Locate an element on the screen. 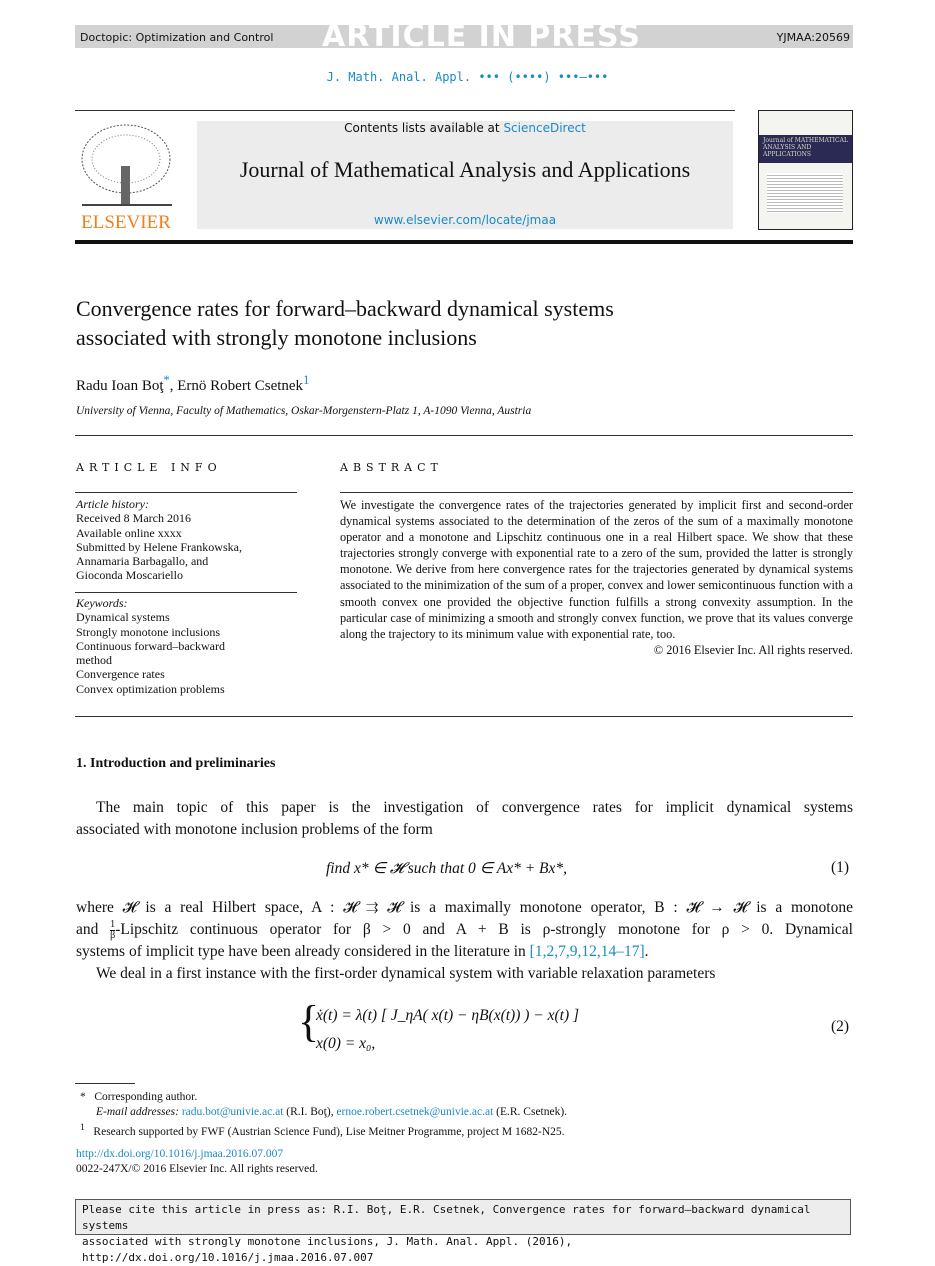 This screenshot has width=935, height=1266. elsevier-wordmark: ELSEVIER is located at coordinates (126, 221).